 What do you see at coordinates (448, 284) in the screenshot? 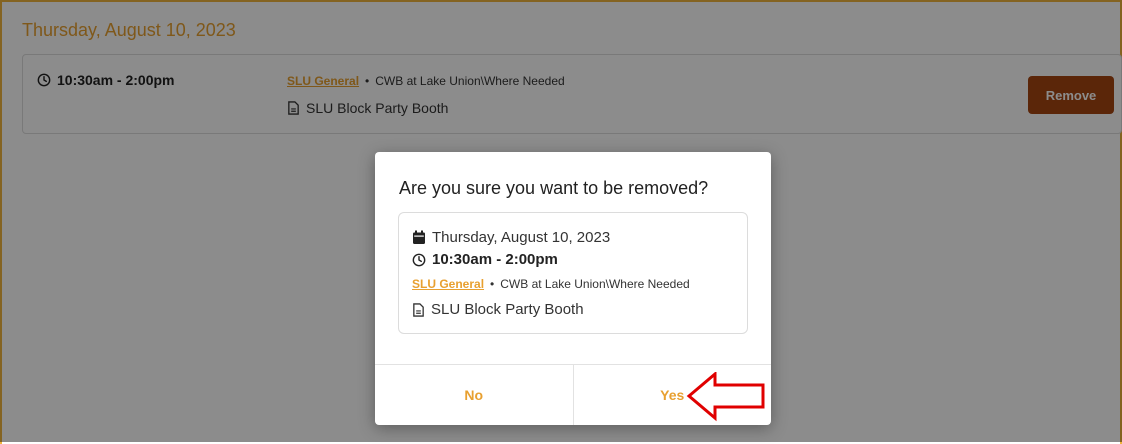
I see `organization-link: SLU General` at bounding box center [448, 284].